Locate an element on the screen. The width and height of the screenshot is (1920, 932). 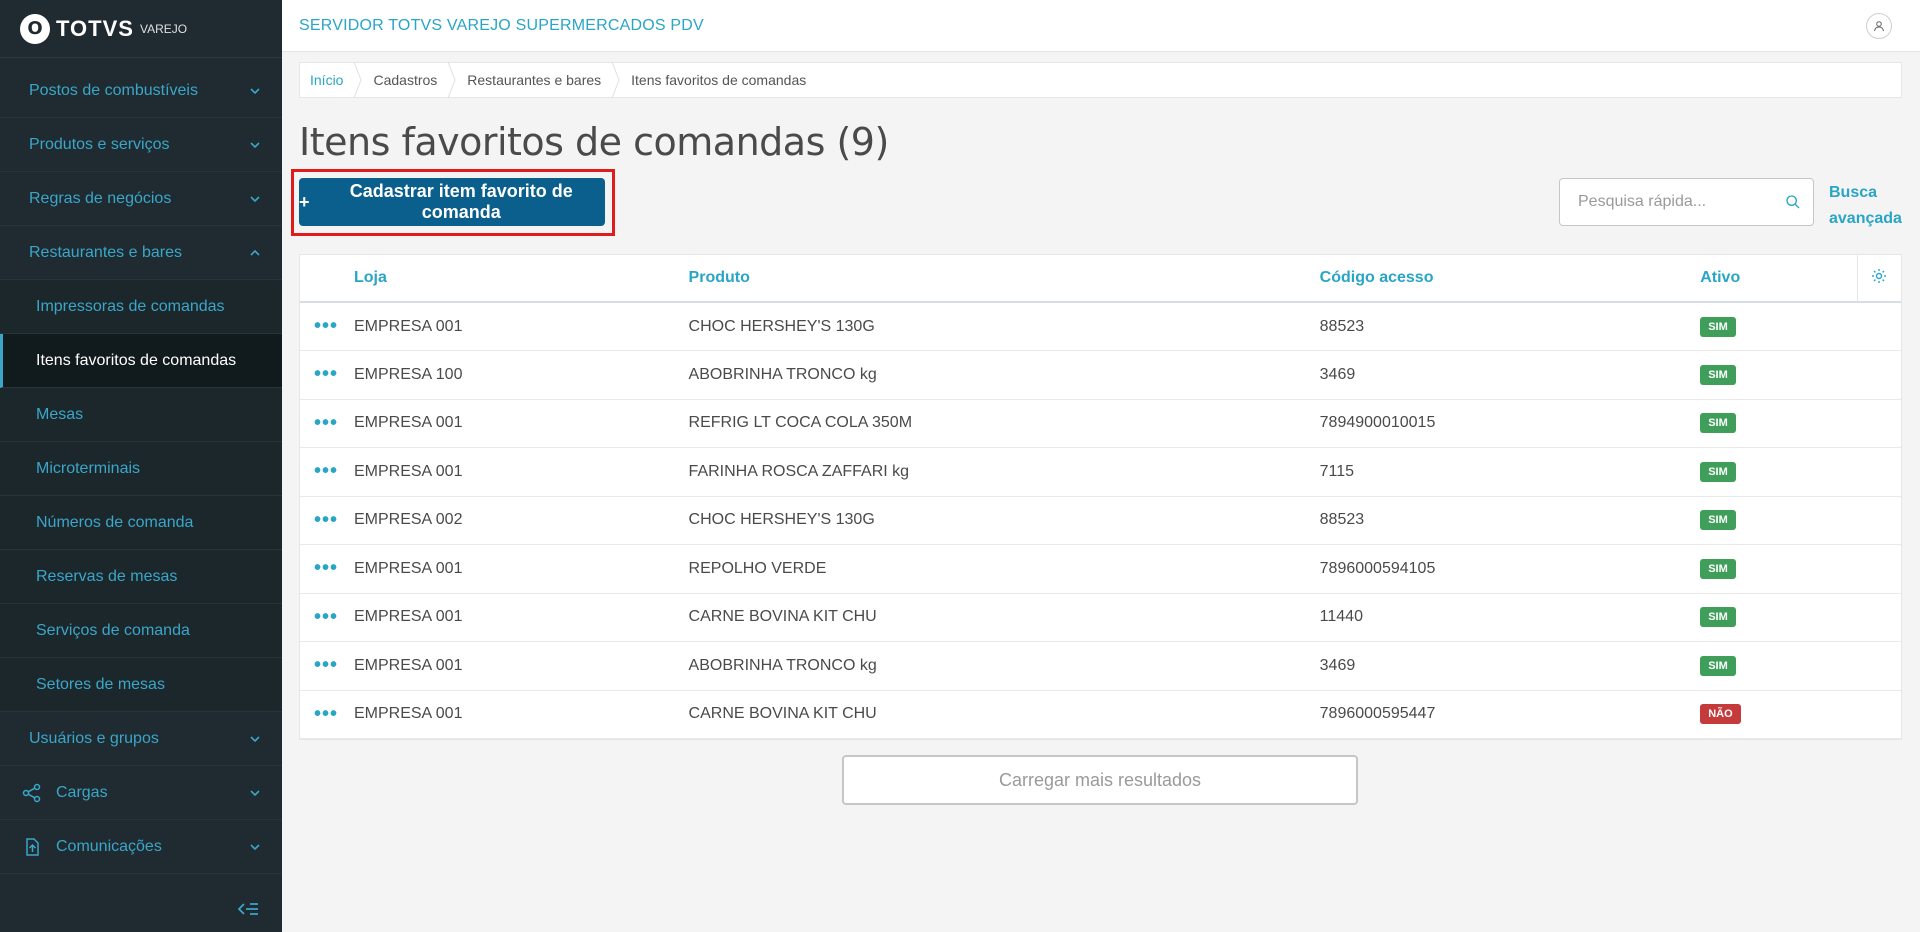
sidebar-subitem-numeros-comanda: Números de comanda is located at coordinates (141, 523).